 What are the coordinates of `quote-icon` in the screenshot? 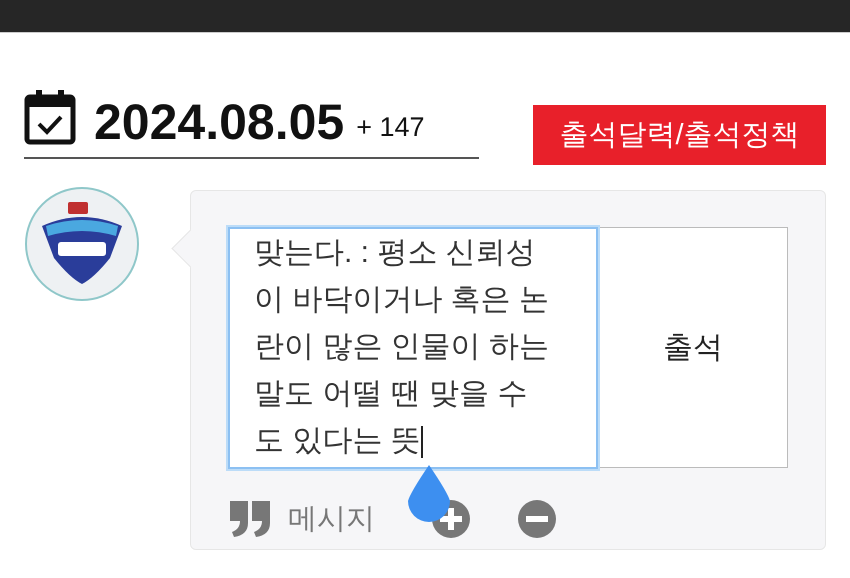 It's located at (250, 519).